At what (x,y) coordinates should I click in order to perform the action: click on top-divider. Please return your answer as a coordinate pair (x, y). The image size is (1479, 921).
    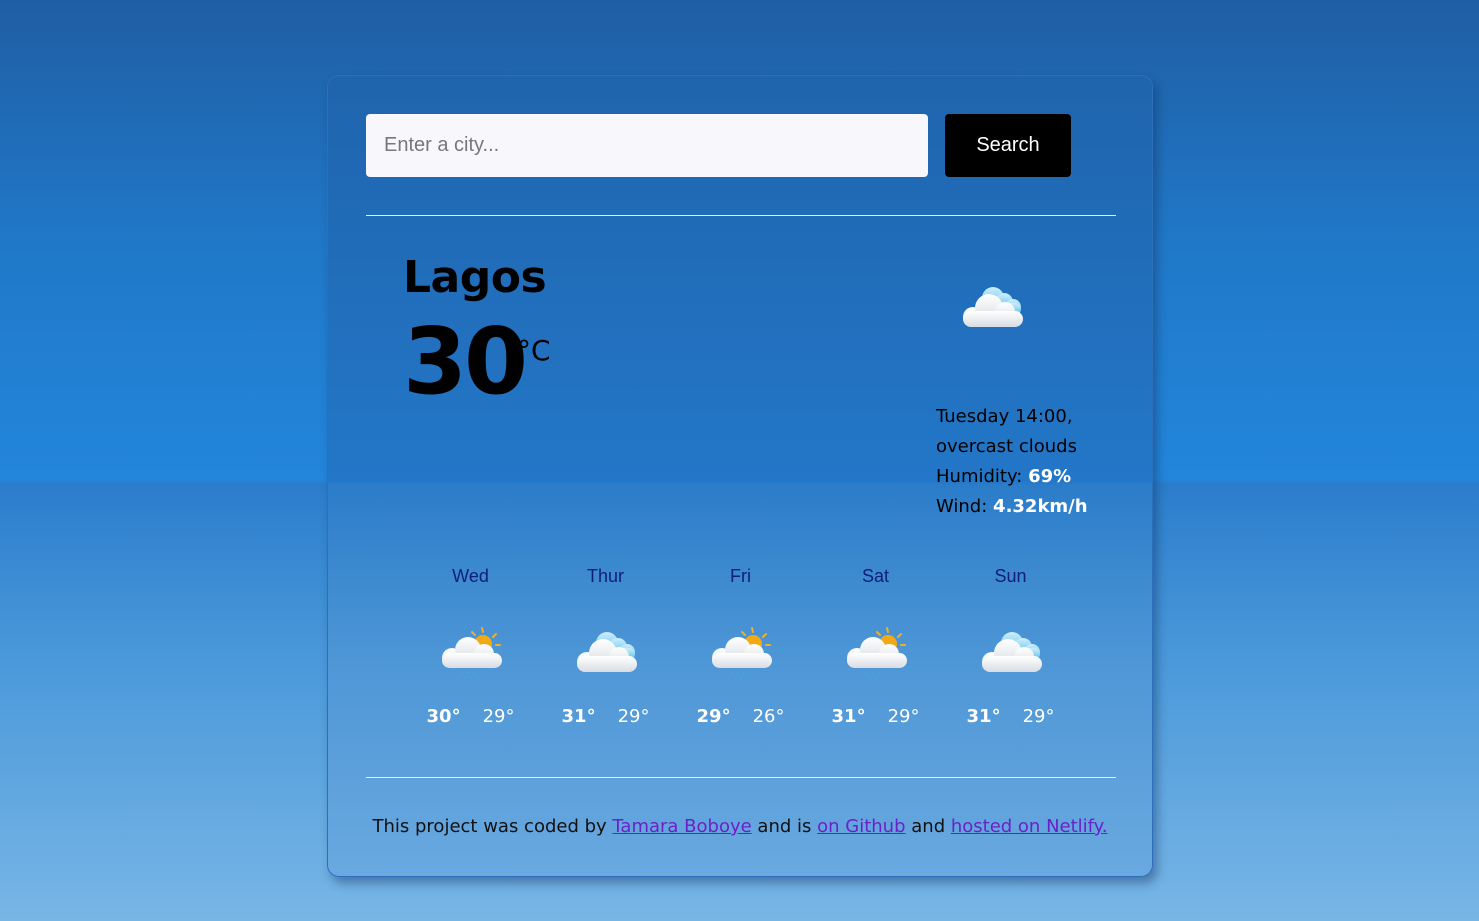
    Looking at the image, I should click on (741, 215).